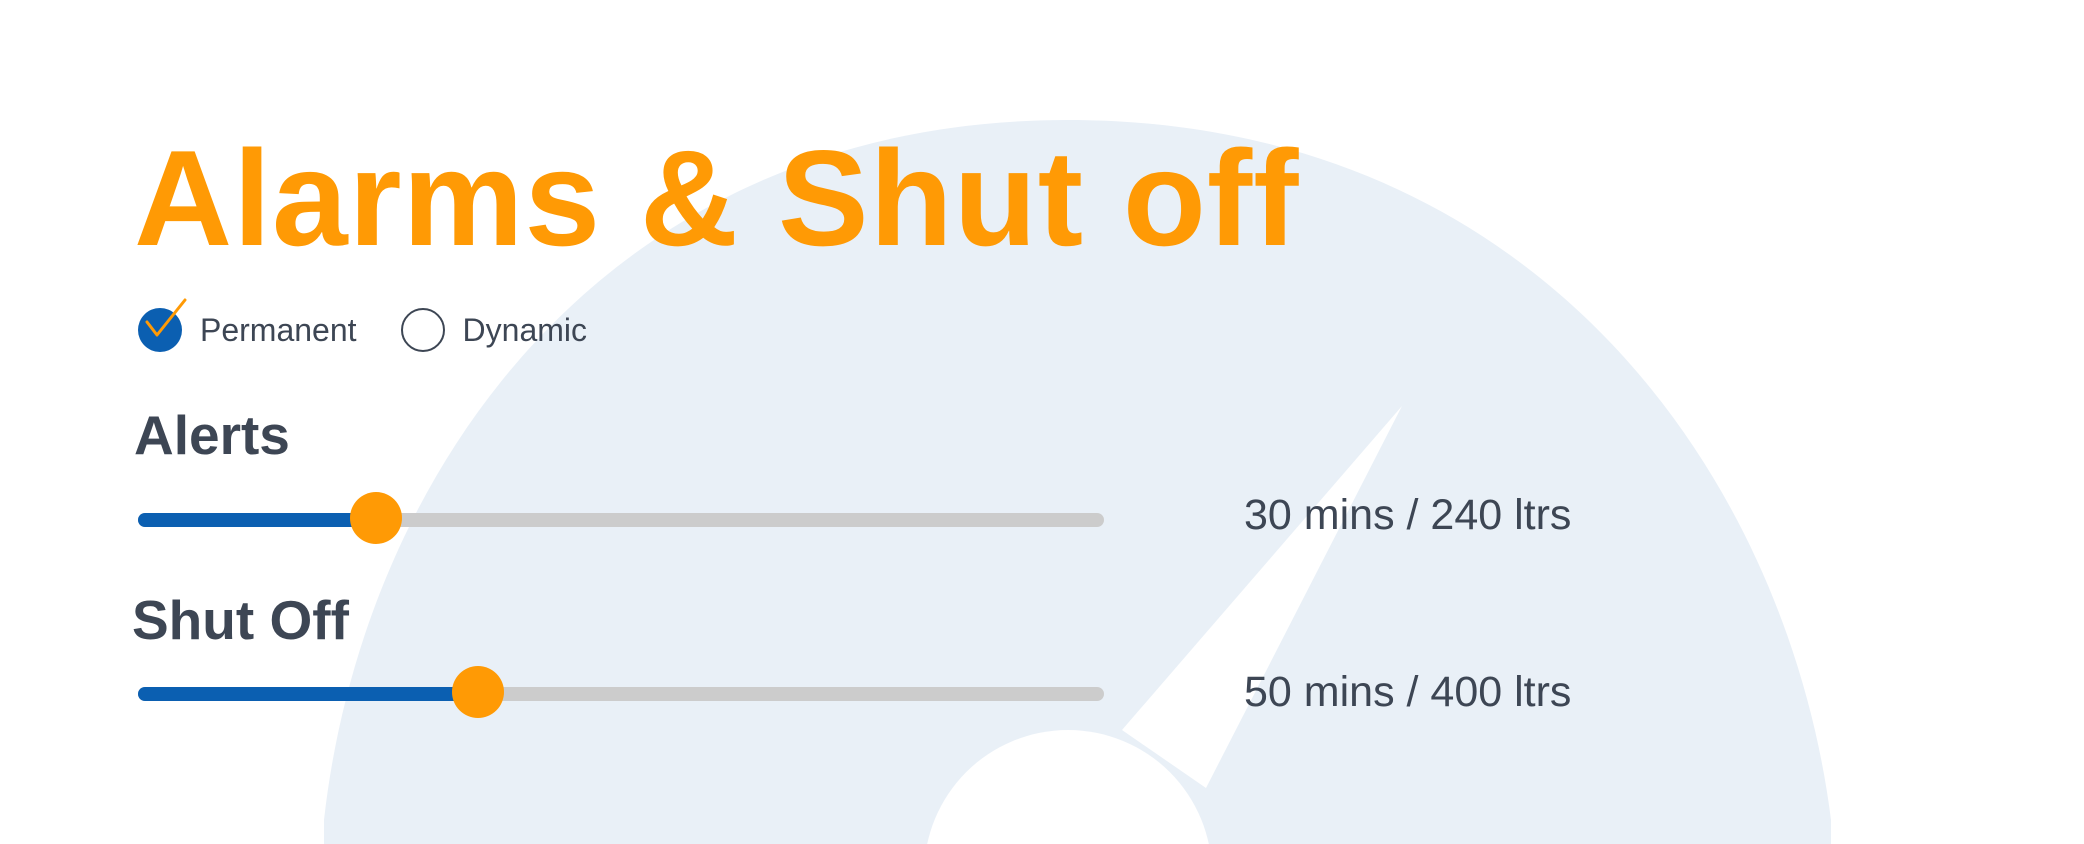 The image size is (2084, 844). I want to click on mode-radio-group: Permanent Dynamic, so click(362, 326).